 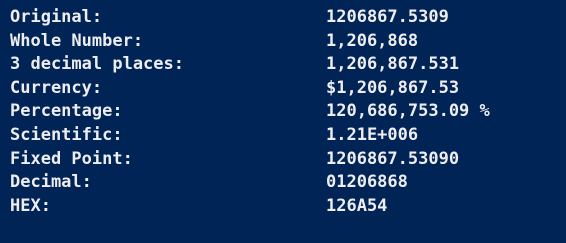 I want to click on row-label: Scientific:, so click(x=66, y=134).